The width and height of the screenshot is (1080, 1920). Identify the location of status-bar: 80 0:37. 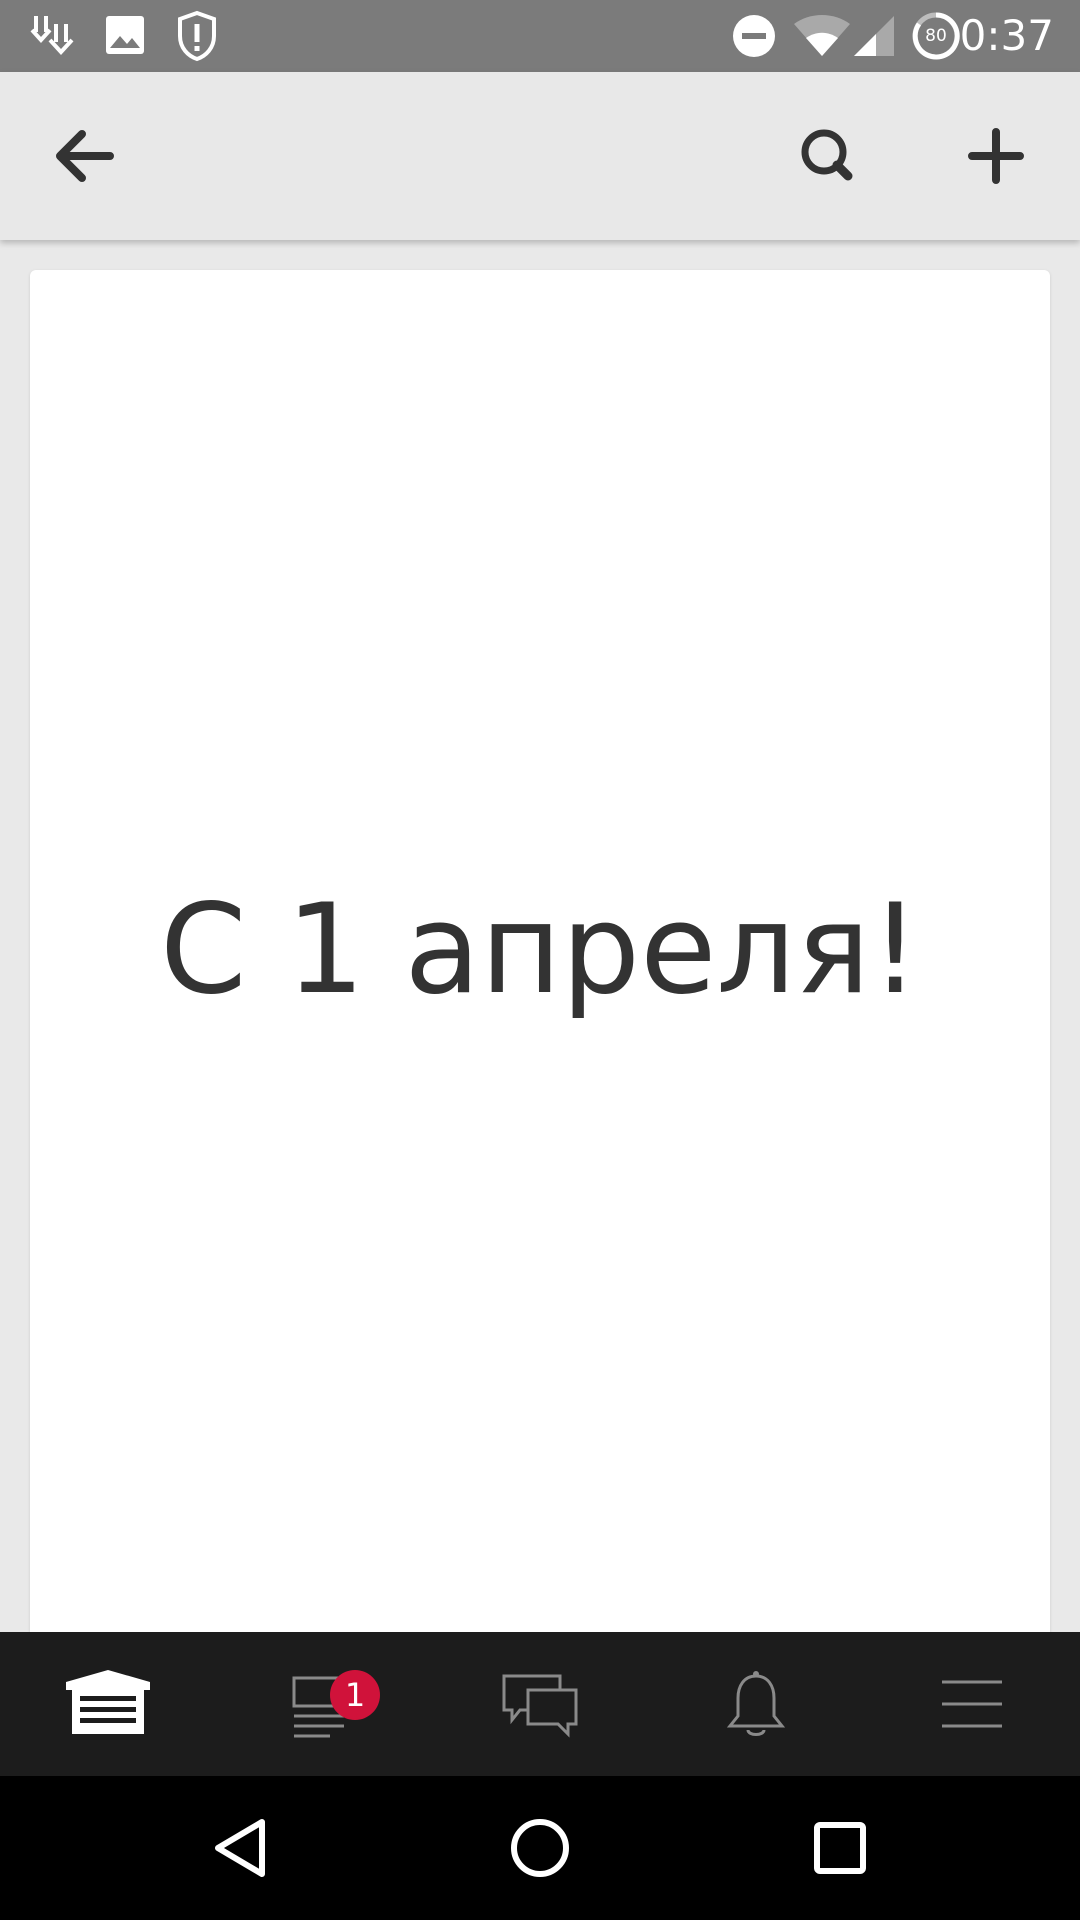
(540, 36).